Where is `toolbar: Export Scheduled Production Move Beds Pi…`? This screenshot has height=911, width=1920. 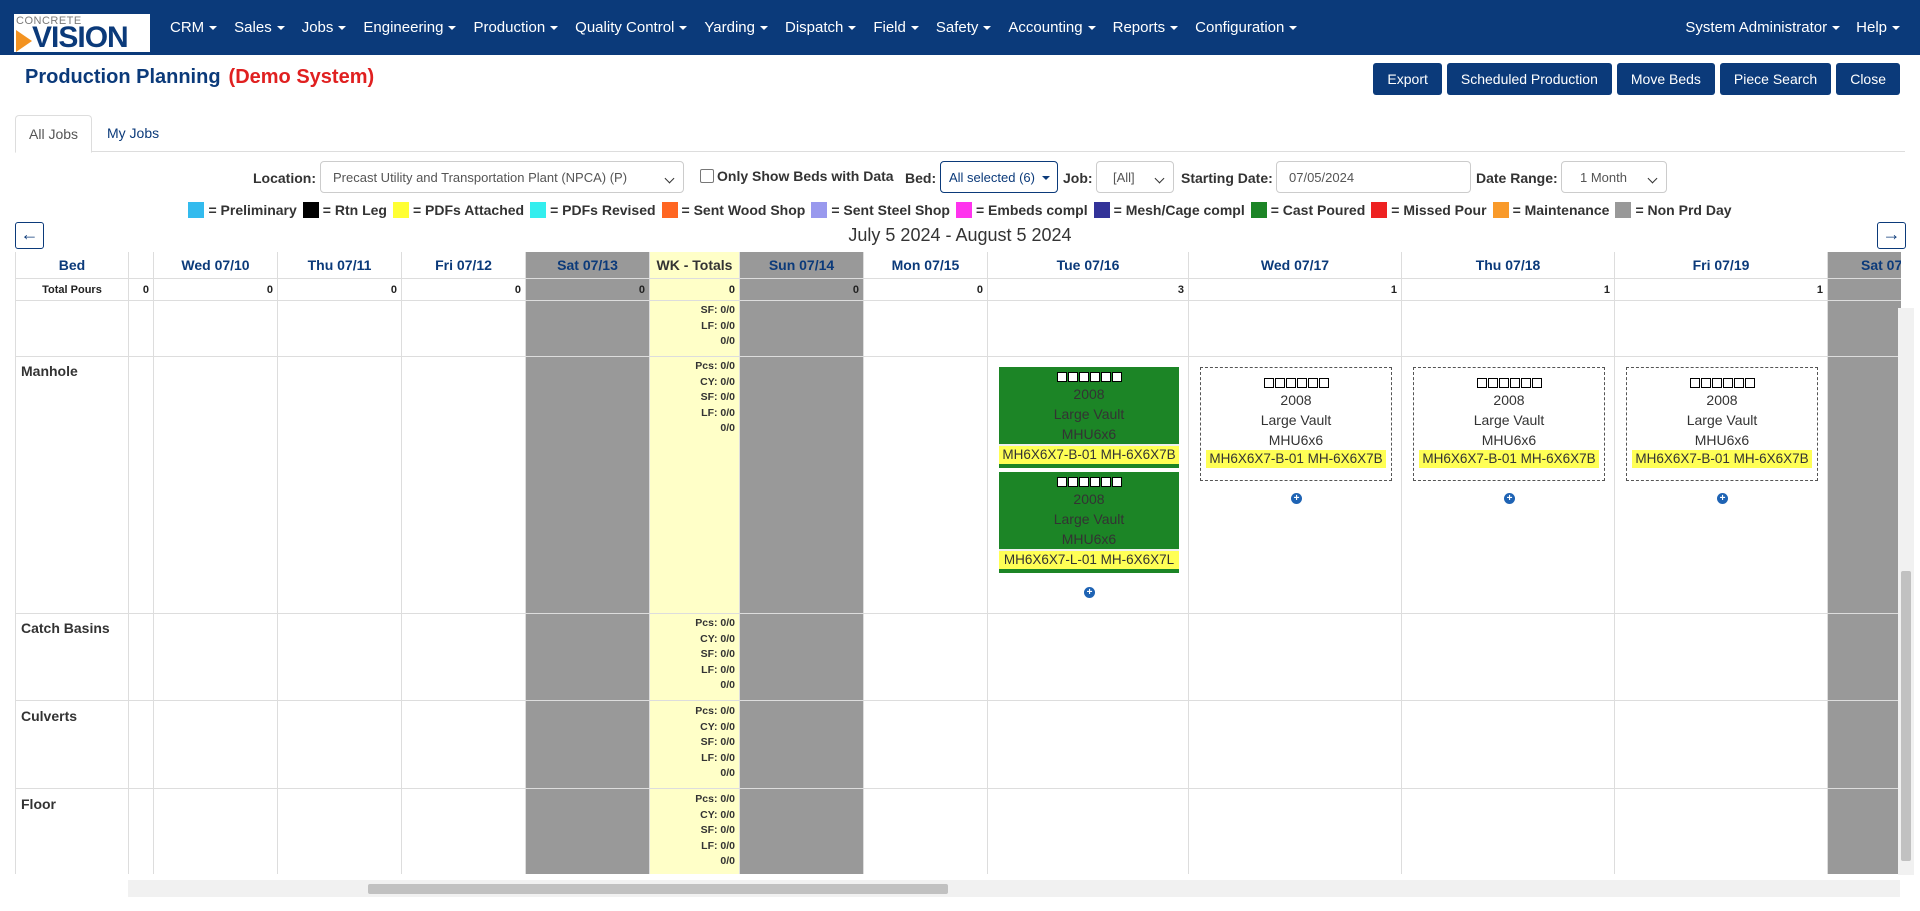 toolbar: Export Scheduled Production Move Beds Pi… is located at coordinates (1634, 79).